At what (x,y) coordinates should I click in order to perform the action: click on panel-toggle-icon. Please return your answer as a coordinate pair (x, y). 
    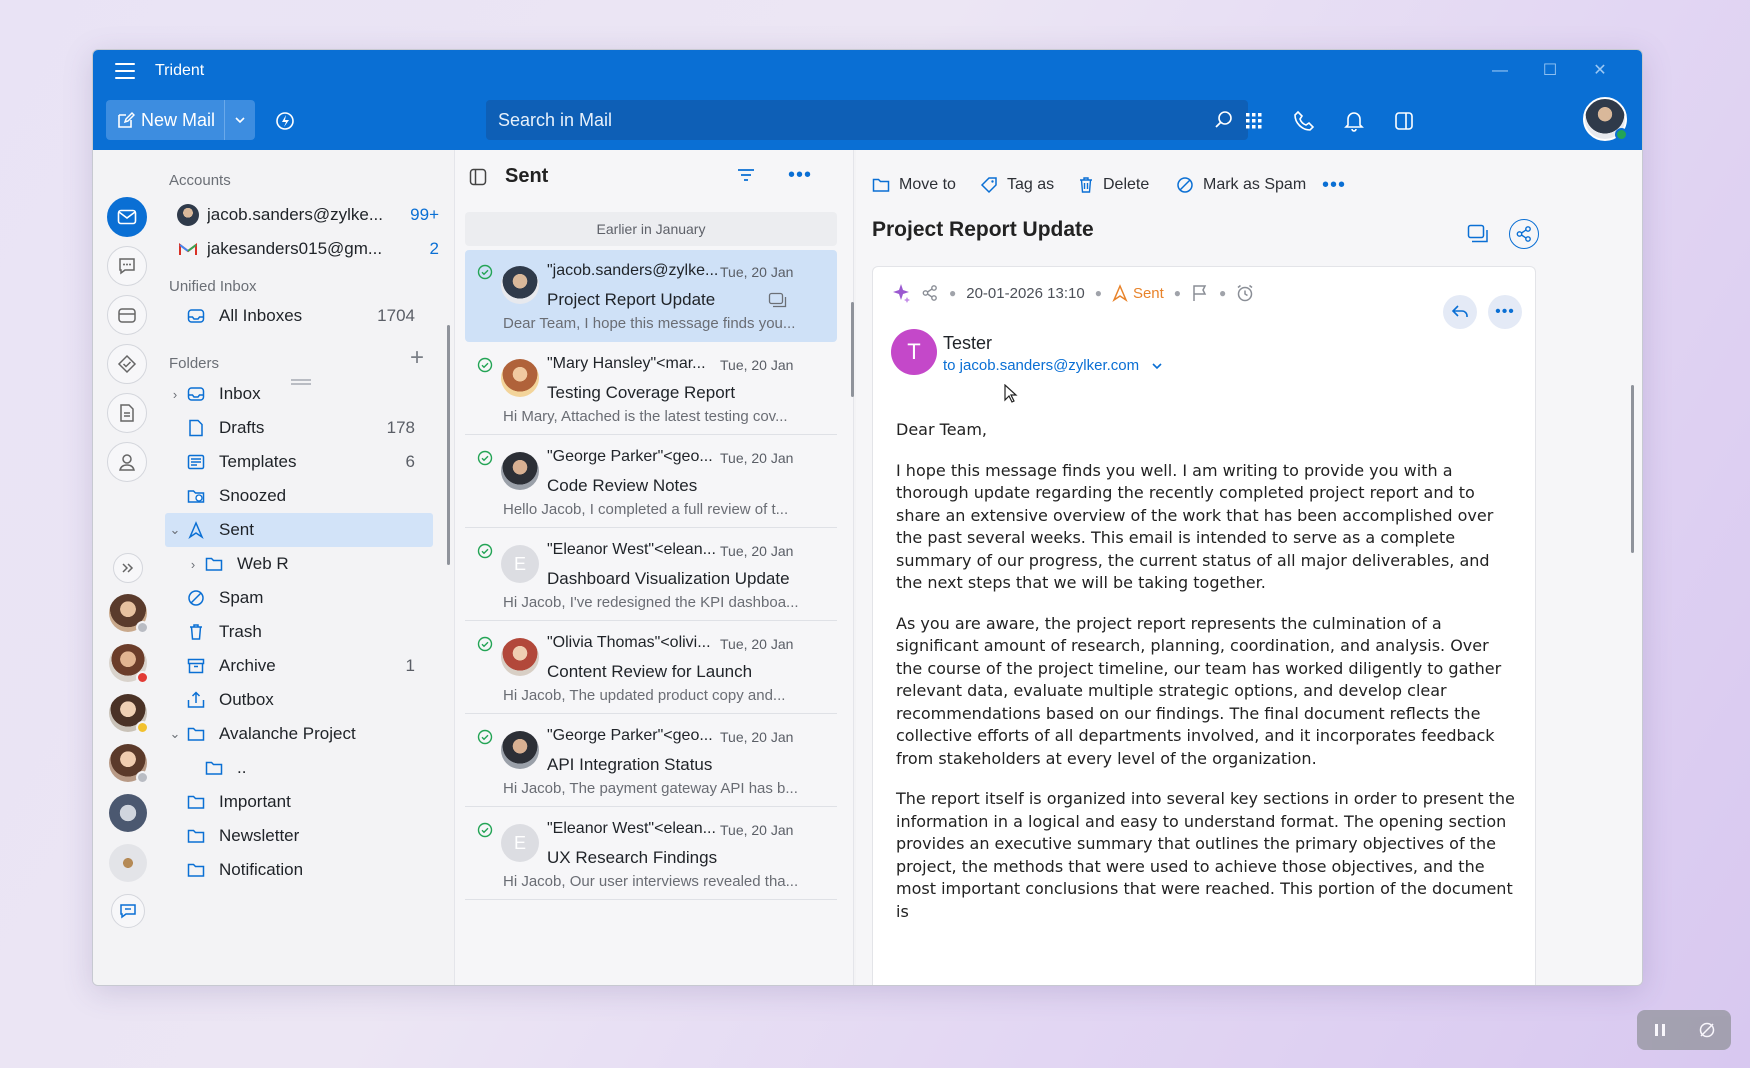
    Looking at the image, I should click on (1404, 121).